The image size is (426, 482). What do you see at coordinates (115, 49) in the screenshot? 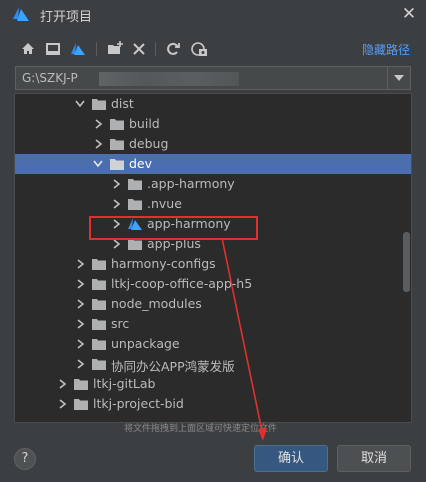
I see `new-folder-icon` at bounding box center [115, 49].